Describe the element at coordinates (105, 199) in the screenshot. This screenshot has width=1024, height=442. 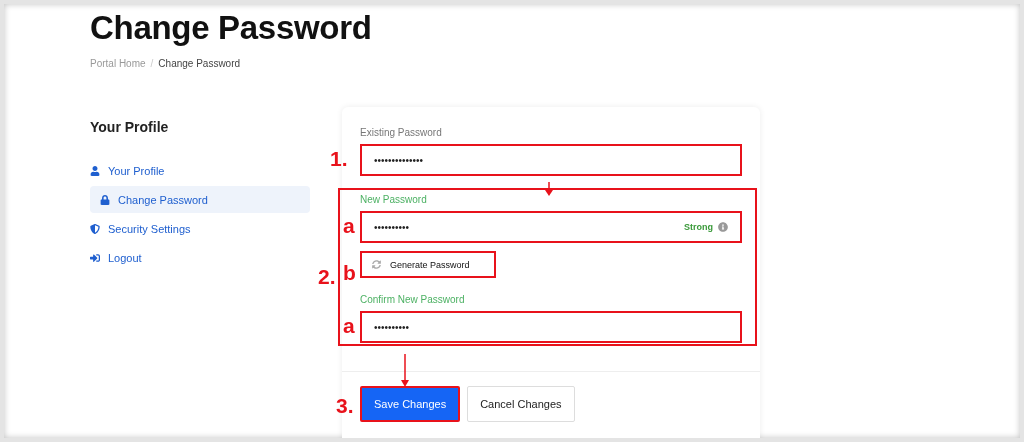
I see `lock-icon` at that location.